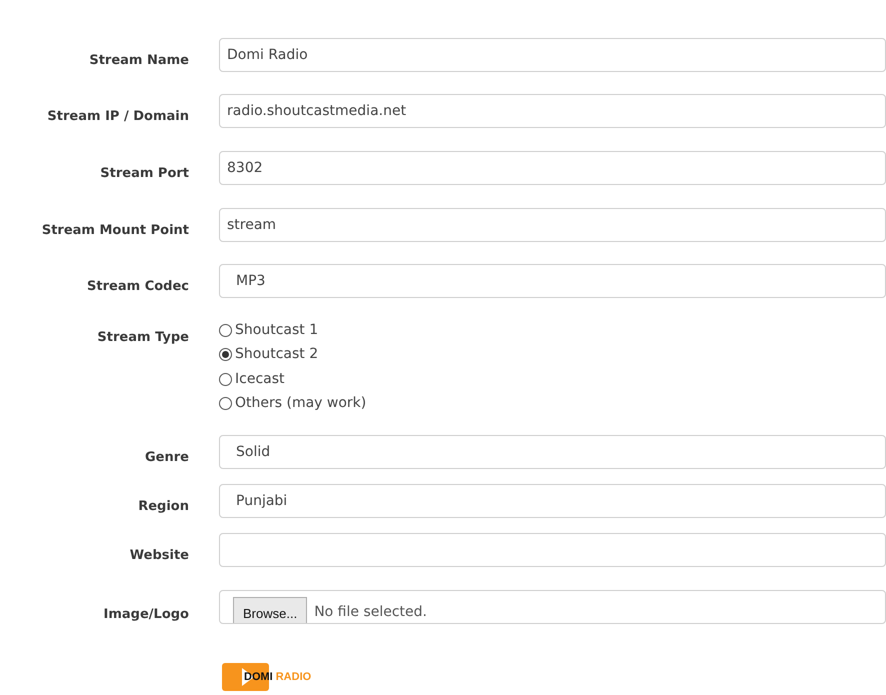  Describe the element at coordinates (552, 111) in the screenshot. I see `text-field: radio.shoutcastmedia.net` at that location.